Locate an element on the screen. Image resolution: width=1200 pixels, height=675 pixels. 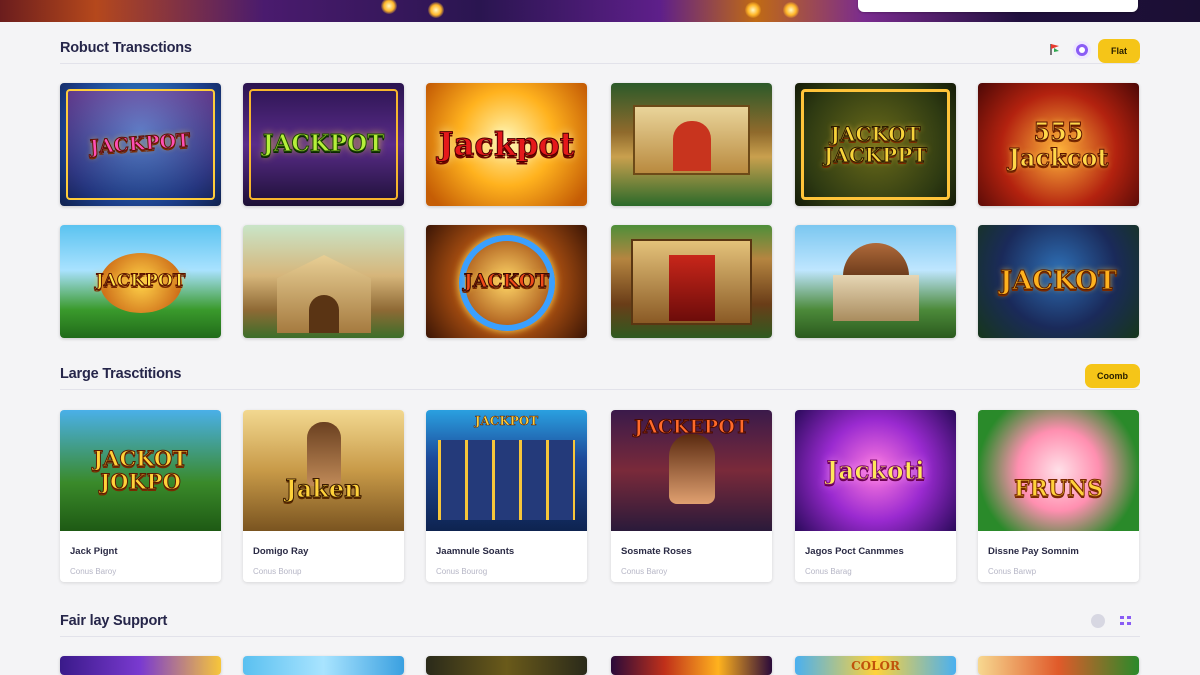
game-card-thumbnail: JACKPOT is located at coordinates (506, 470).